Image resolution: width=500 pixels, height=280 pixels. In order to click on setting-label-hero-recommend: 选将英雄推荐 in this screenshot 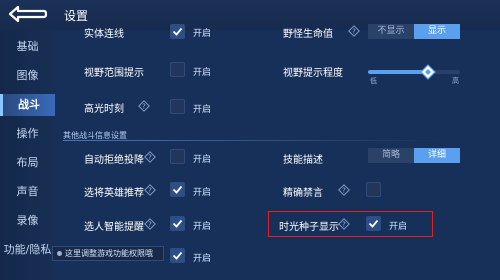, I will do `click(114, 193)`.